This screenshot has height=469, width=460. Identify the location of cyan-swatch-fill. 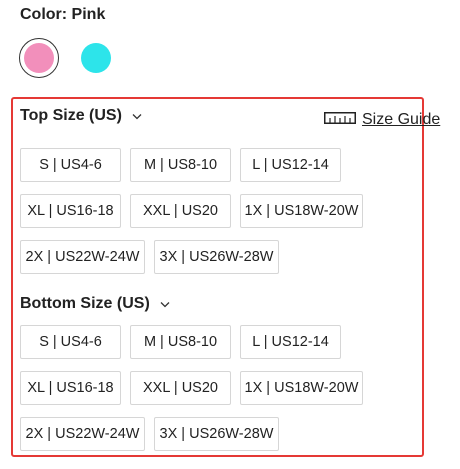
(96, 58).